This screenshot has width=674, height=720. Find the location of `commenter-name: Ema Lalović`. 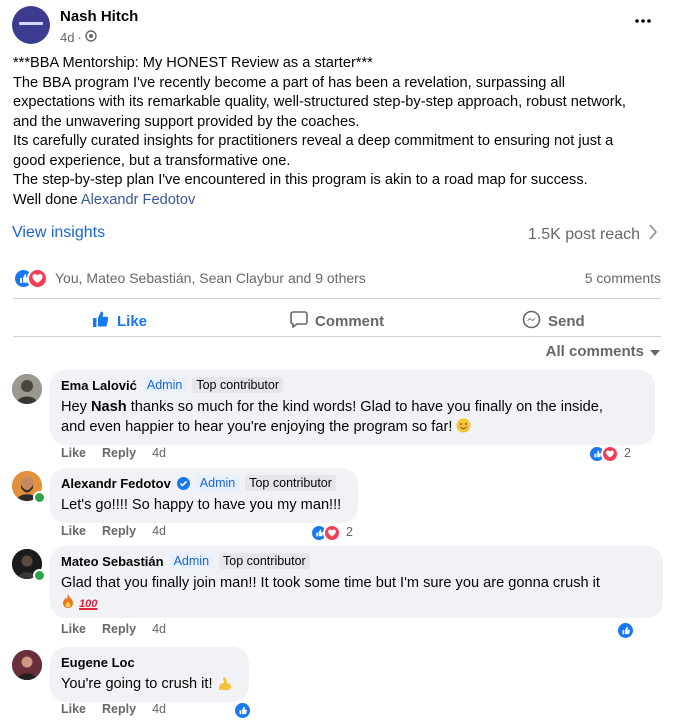

commenter-name: Ema Lalović is located at coordinates (99, 385).